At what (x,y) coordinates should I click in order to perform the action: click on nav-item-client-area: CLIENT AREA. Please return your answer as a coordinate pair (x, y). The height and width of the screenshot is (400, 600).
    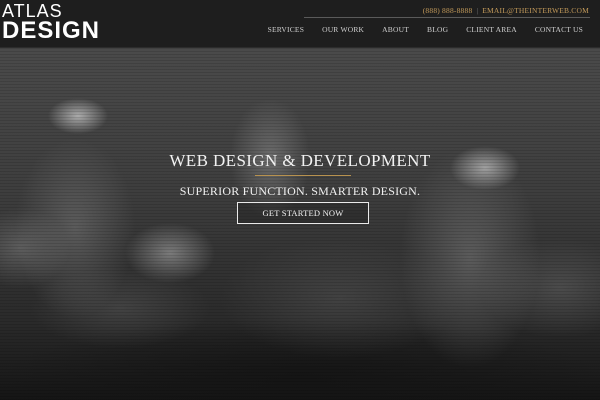
    Looking at the image, I should click on (491, 29).